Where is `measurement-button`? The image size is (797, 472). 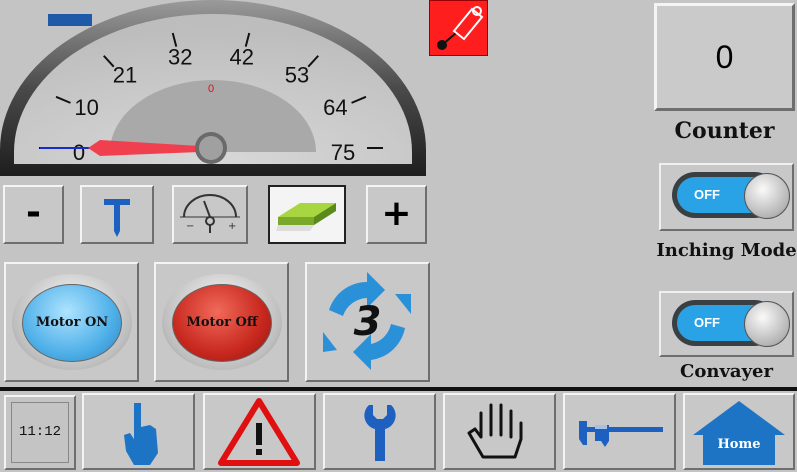 measurement-button is located at coordinates (619, 431).